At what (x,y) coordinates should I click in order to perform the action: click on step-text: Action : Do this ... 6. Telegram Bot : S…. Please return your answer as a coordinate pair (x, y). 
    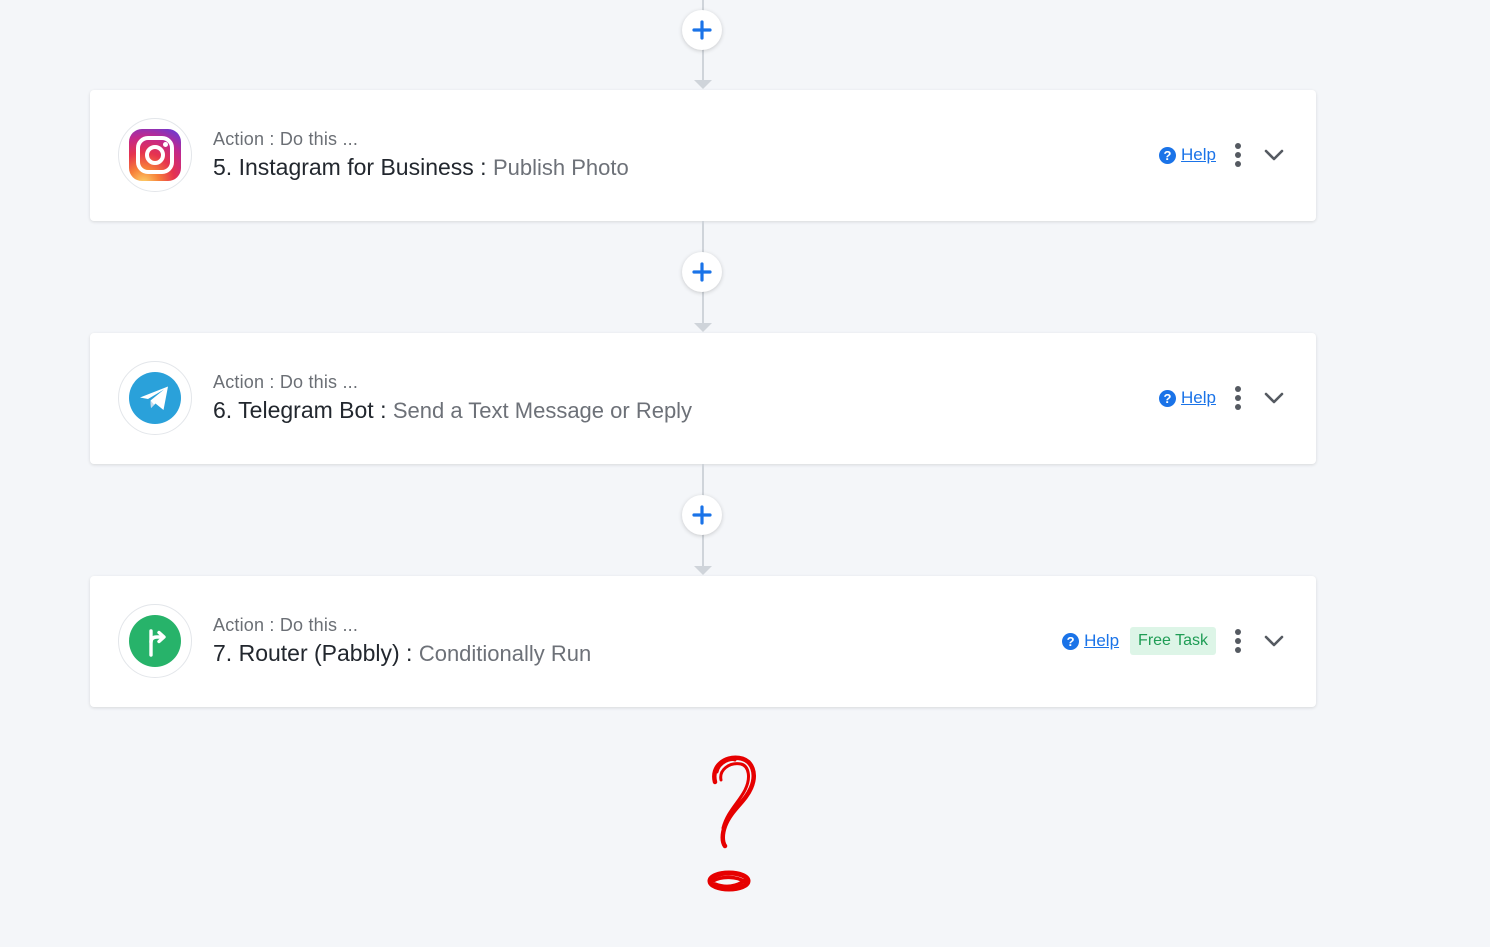
    Looking at the image, I should click on (452, 398).